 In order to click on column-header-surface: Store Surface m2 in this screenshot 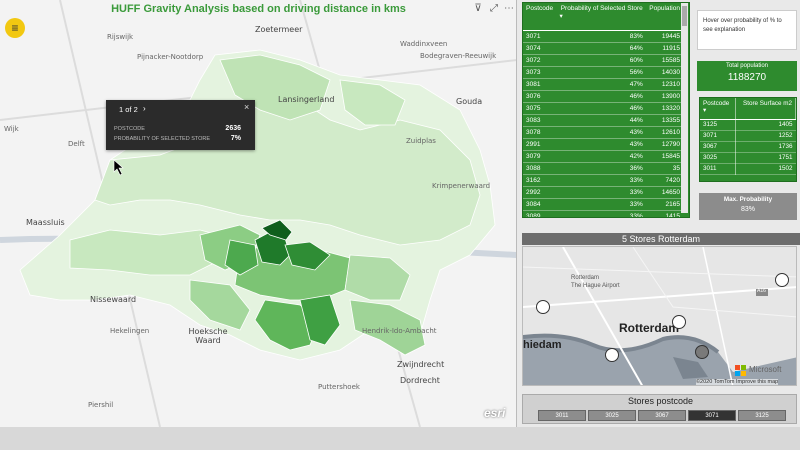, I will do `click(766, 109)`.